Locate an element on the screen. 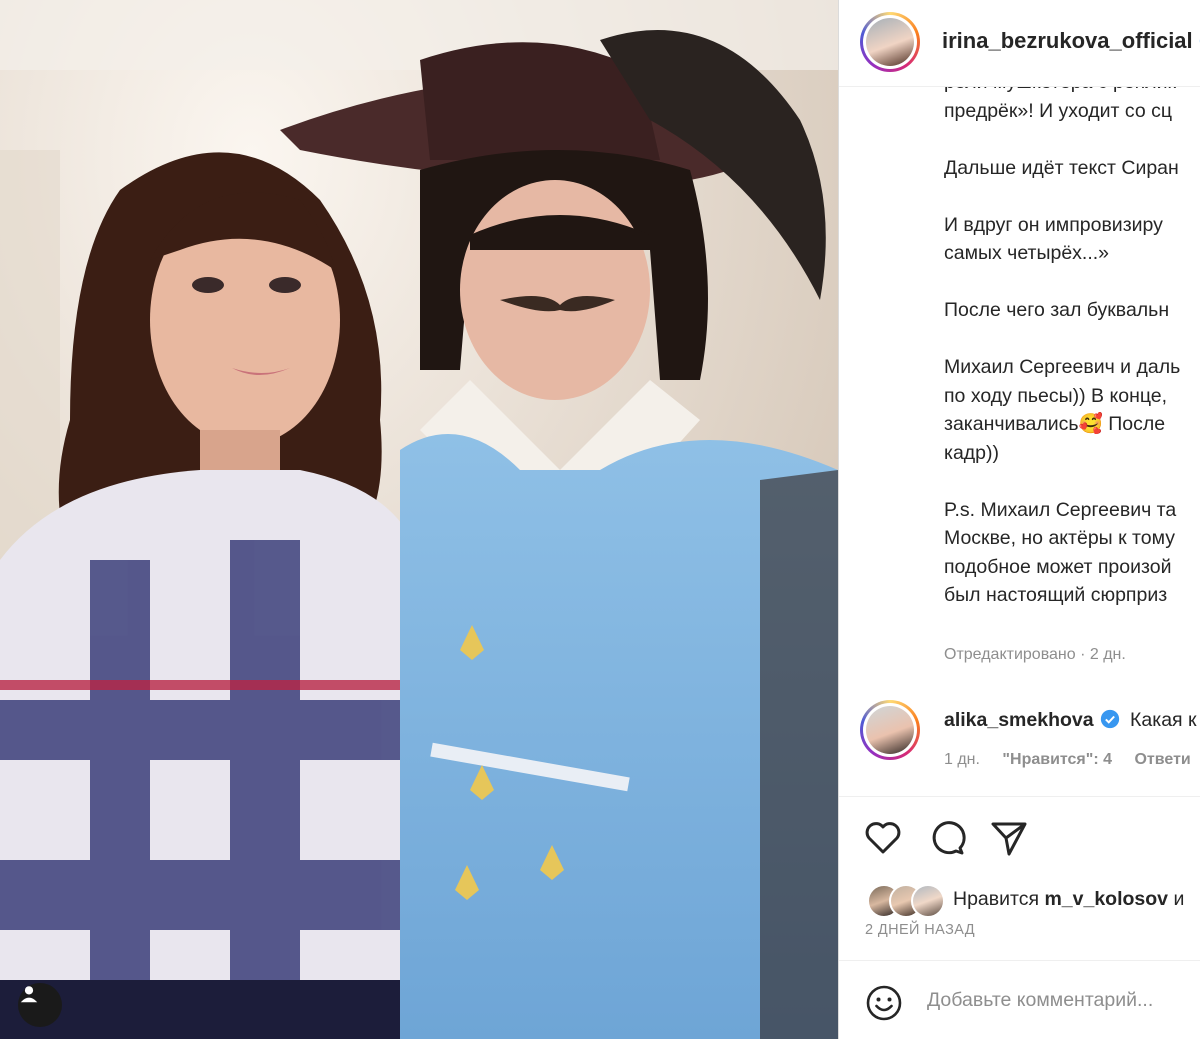 This screenshot has width=1200, height=1039. commenter-username: alika_smekhova is located at coordinates (1019, 720).